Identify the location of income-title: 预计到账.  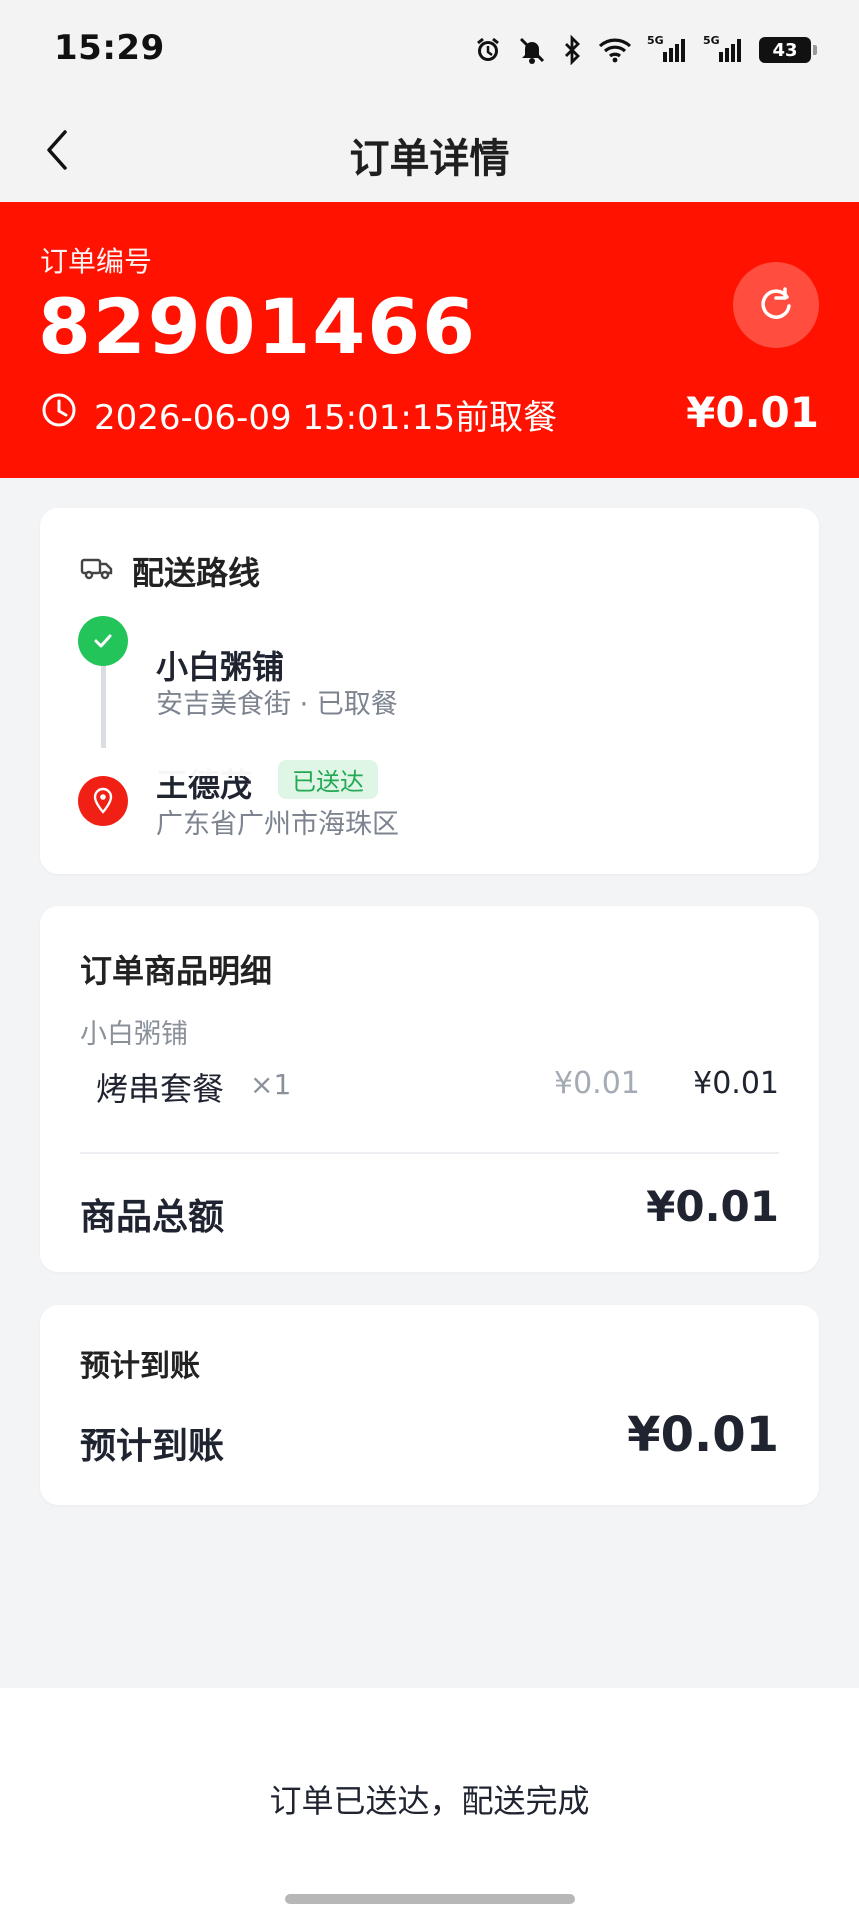
(140, 1366).